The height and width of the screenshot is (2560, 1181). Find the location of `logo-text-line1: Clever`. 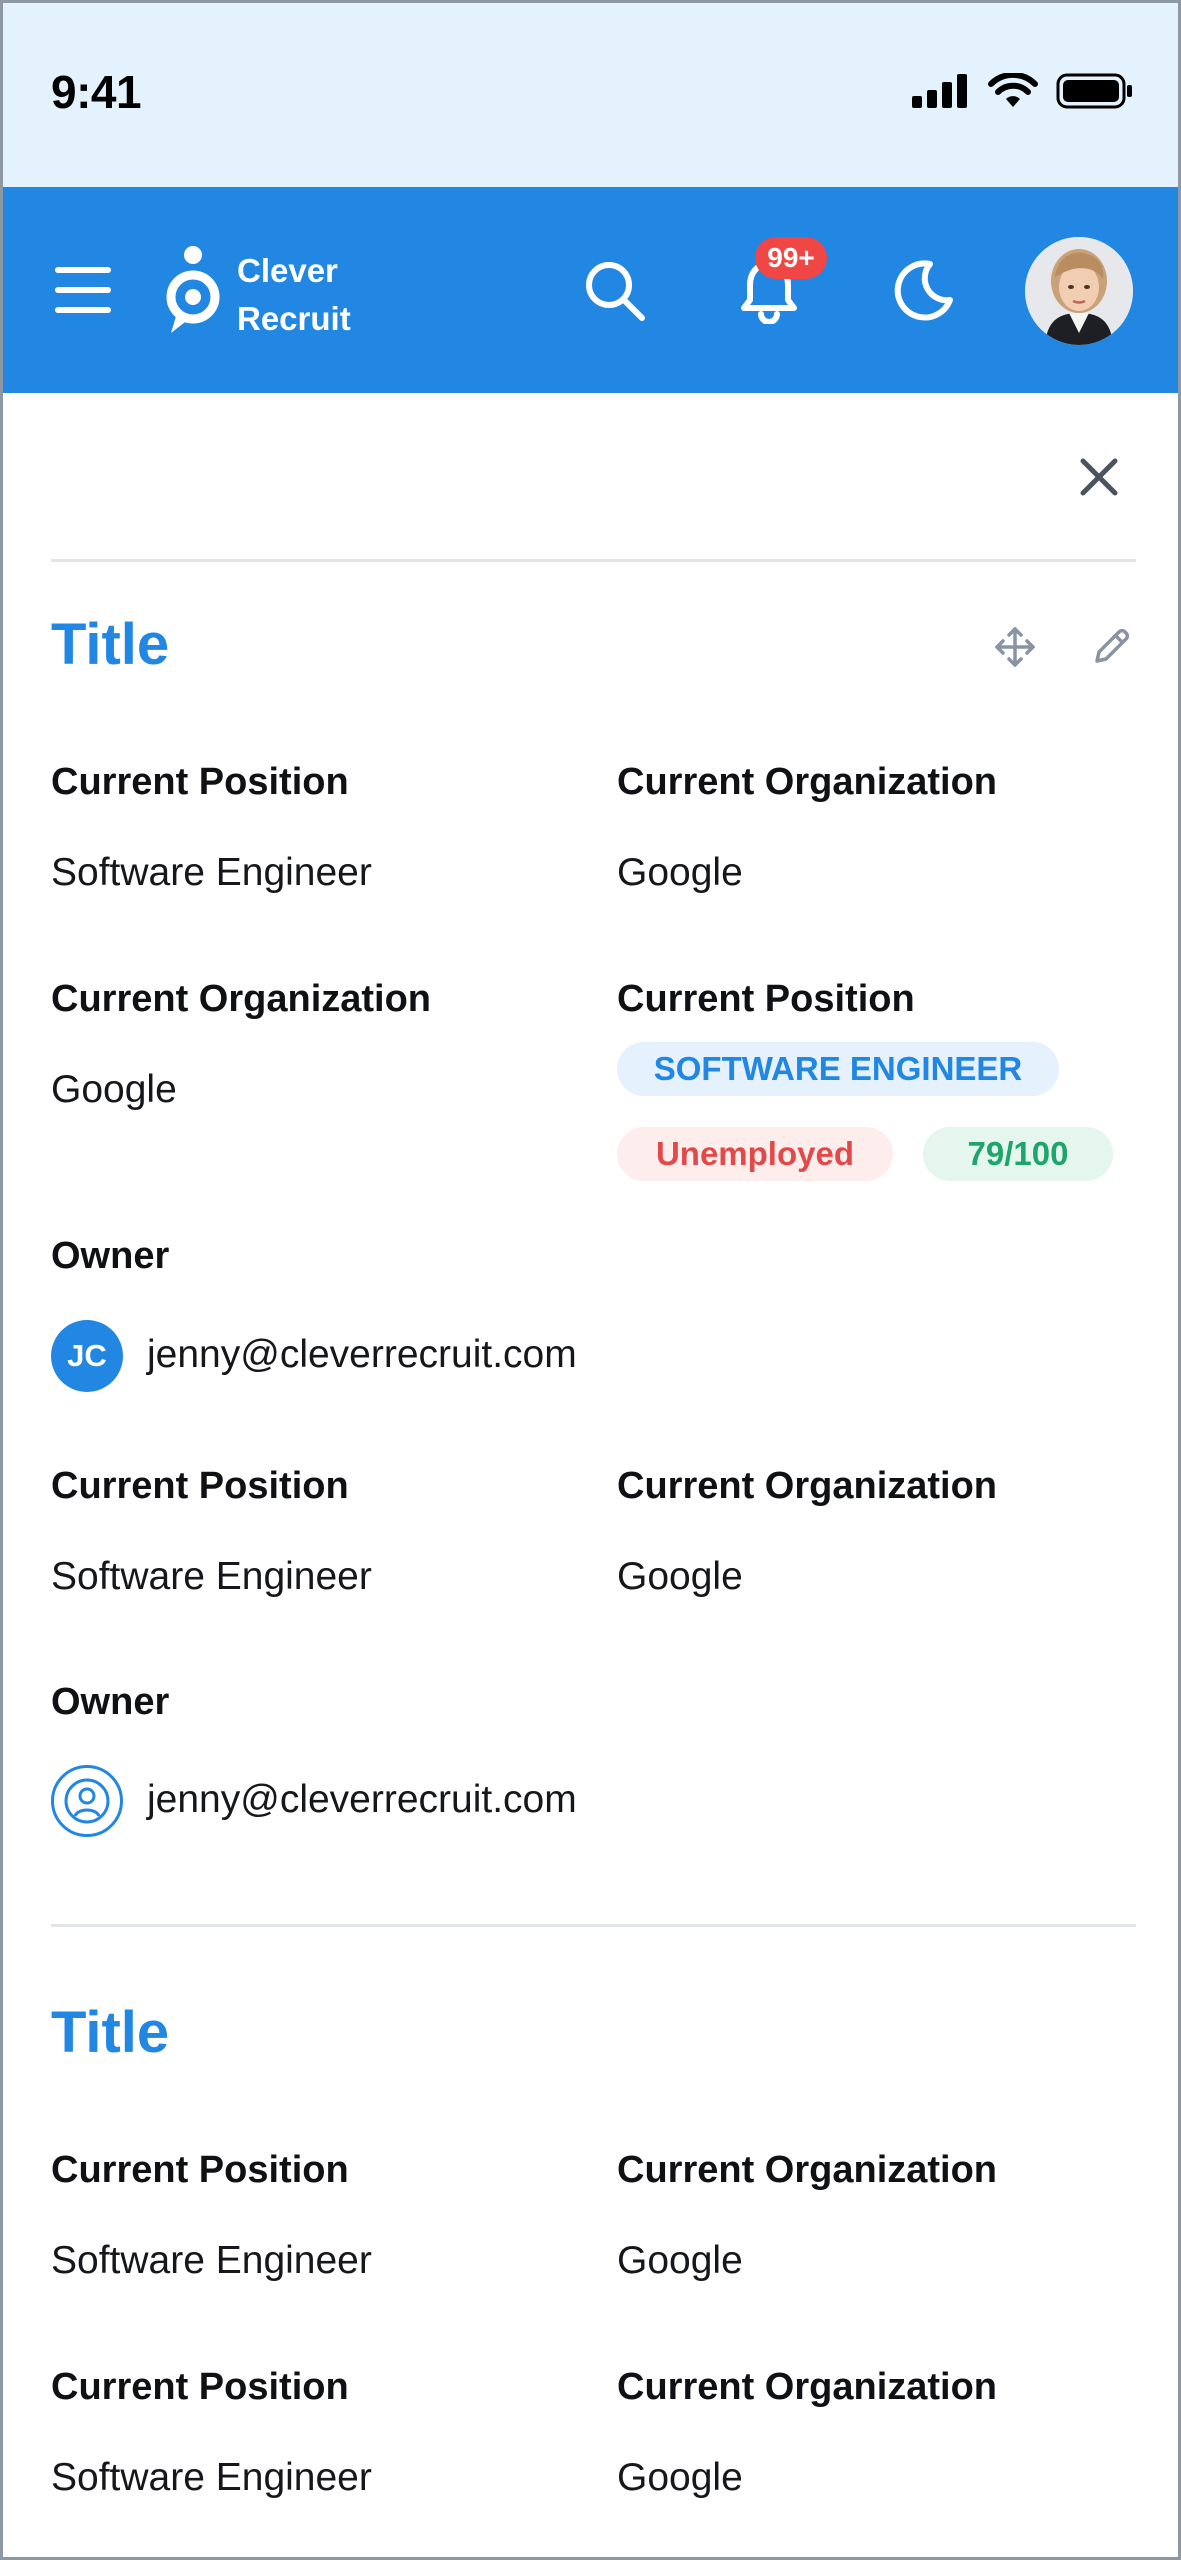

logo-text-line1: Clever is located at coordinates (287, 270).